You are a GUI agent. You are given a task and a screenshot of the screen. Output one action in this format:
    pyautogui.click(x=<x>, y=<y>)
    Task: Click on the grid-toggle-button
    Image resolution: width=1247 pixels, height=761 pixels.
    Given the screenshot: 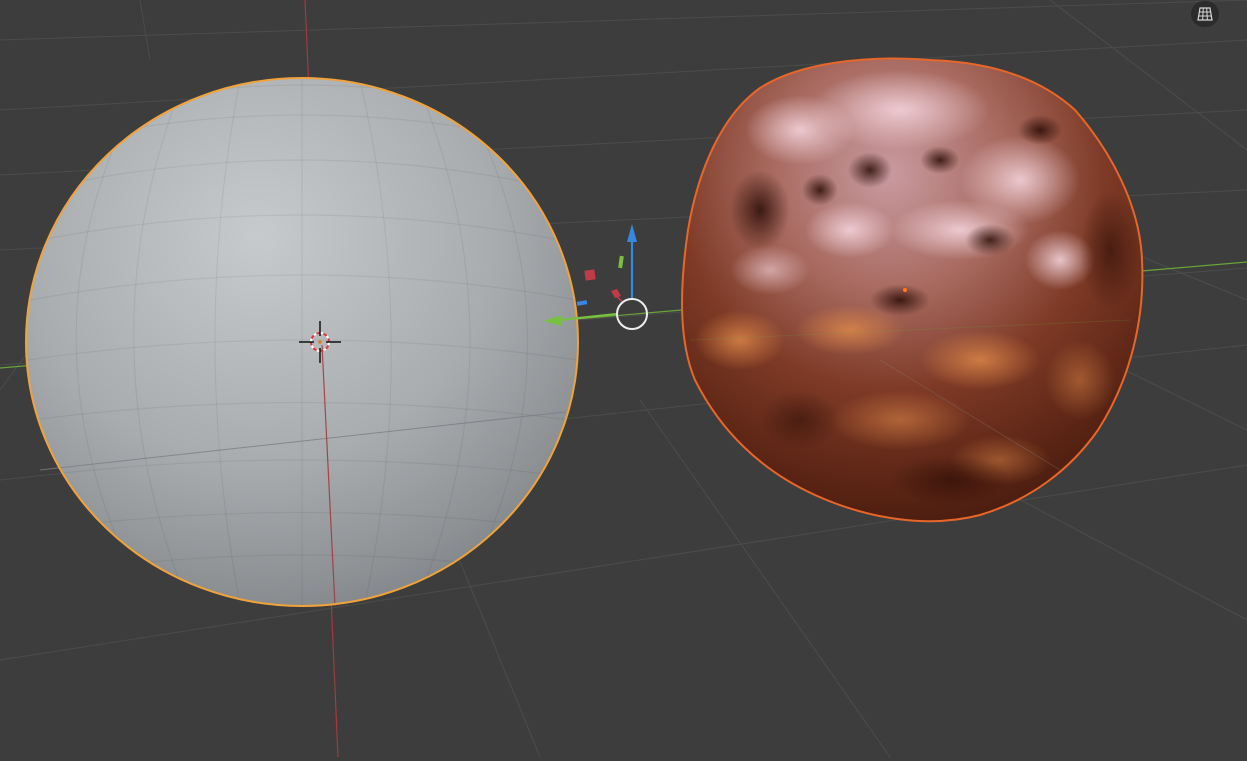 What is the action you would take?
    pyautogui.click(x=1205, y=14)
    